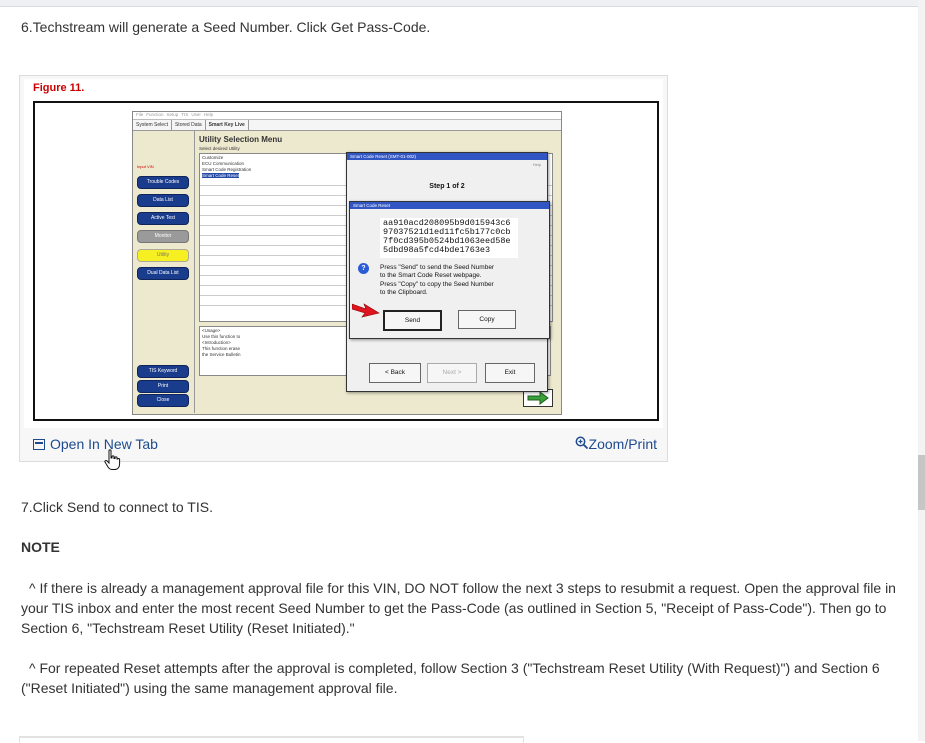 This screenshot has width=925, height=743. What do you see at coordinates (459, 3) in the screenshot?
I see `top-bar` at bounding box center [459, 3].